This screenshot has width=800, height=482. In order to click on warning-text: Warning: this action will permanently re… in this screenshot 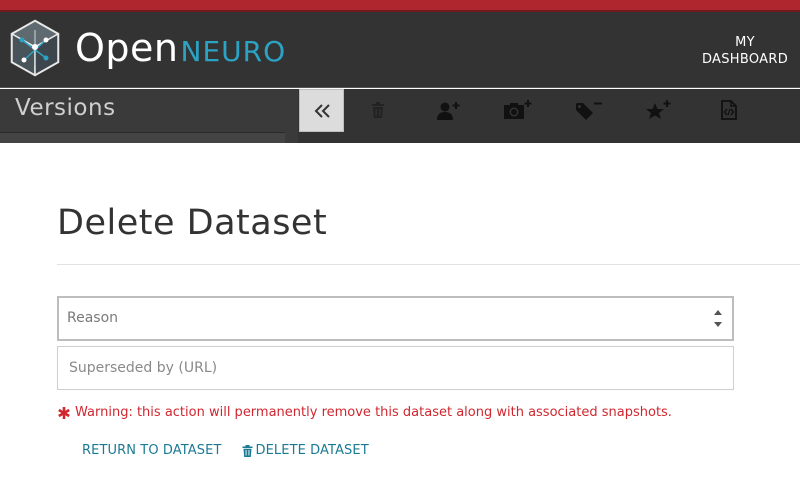, I will do `click(373, 412)`.